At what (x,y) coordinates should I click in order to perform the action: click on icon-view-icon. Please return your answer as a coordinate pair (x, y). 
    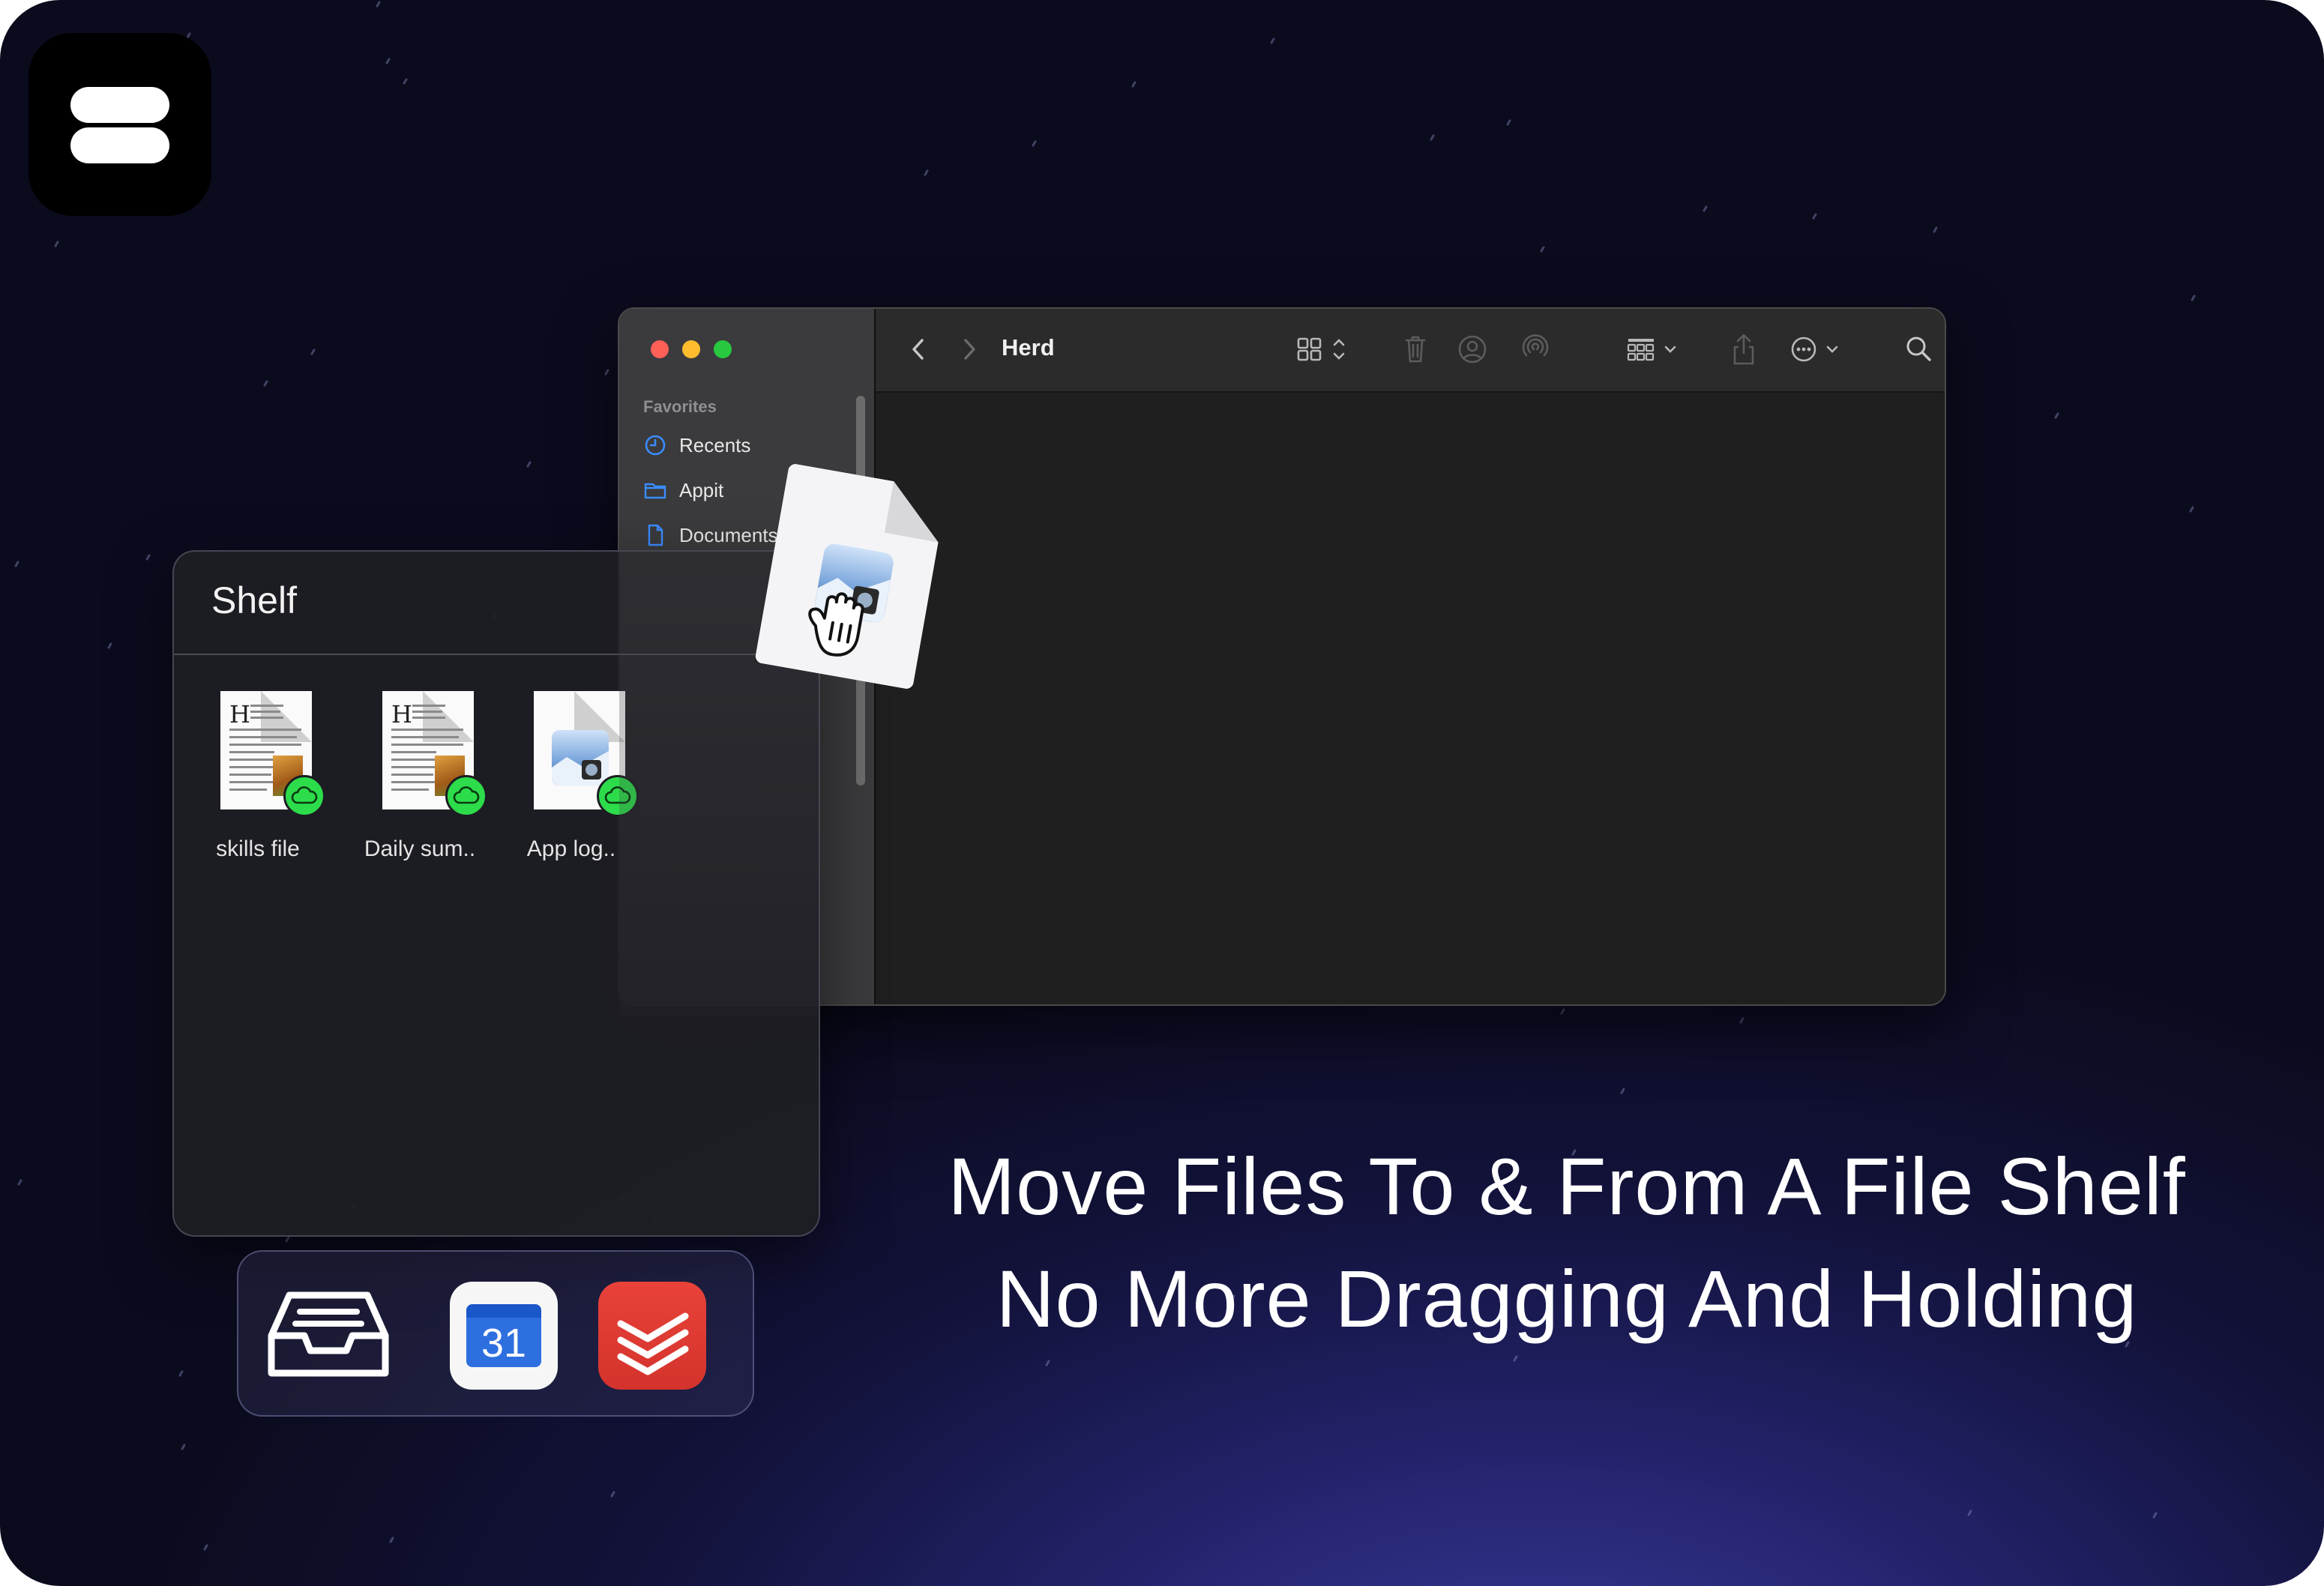
    Looking at the image, I should click on (1321, 349).